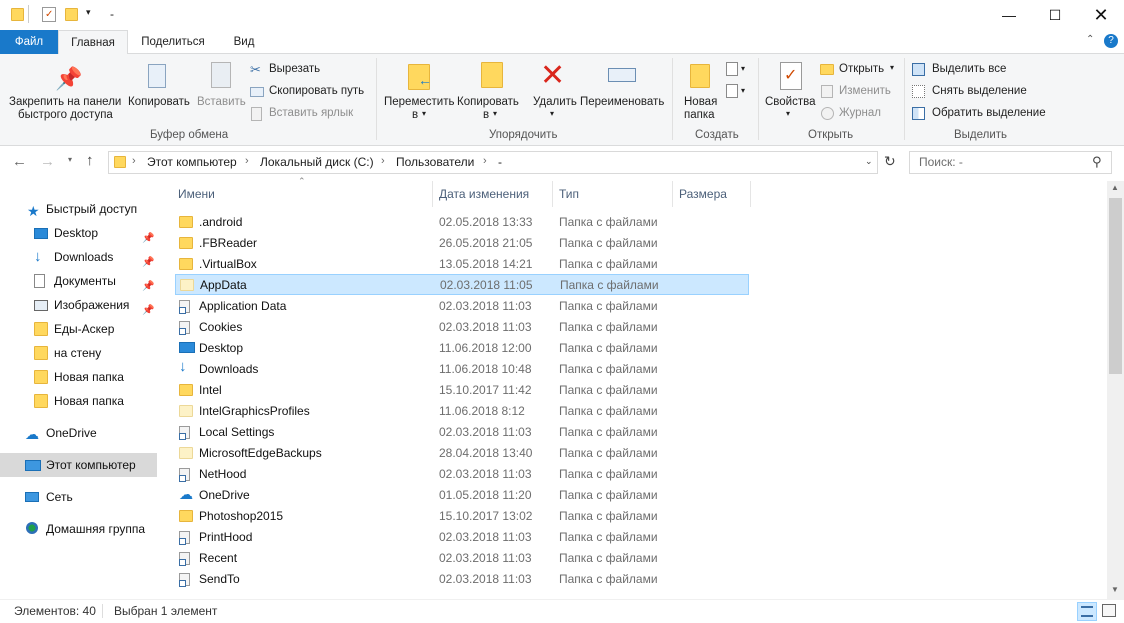 Image resolution: width=1124 pixels, height=623 pixels. I want to click on file-row: AppData 02.03.2018 11:05 Папка с файлами, so click(462, 284).